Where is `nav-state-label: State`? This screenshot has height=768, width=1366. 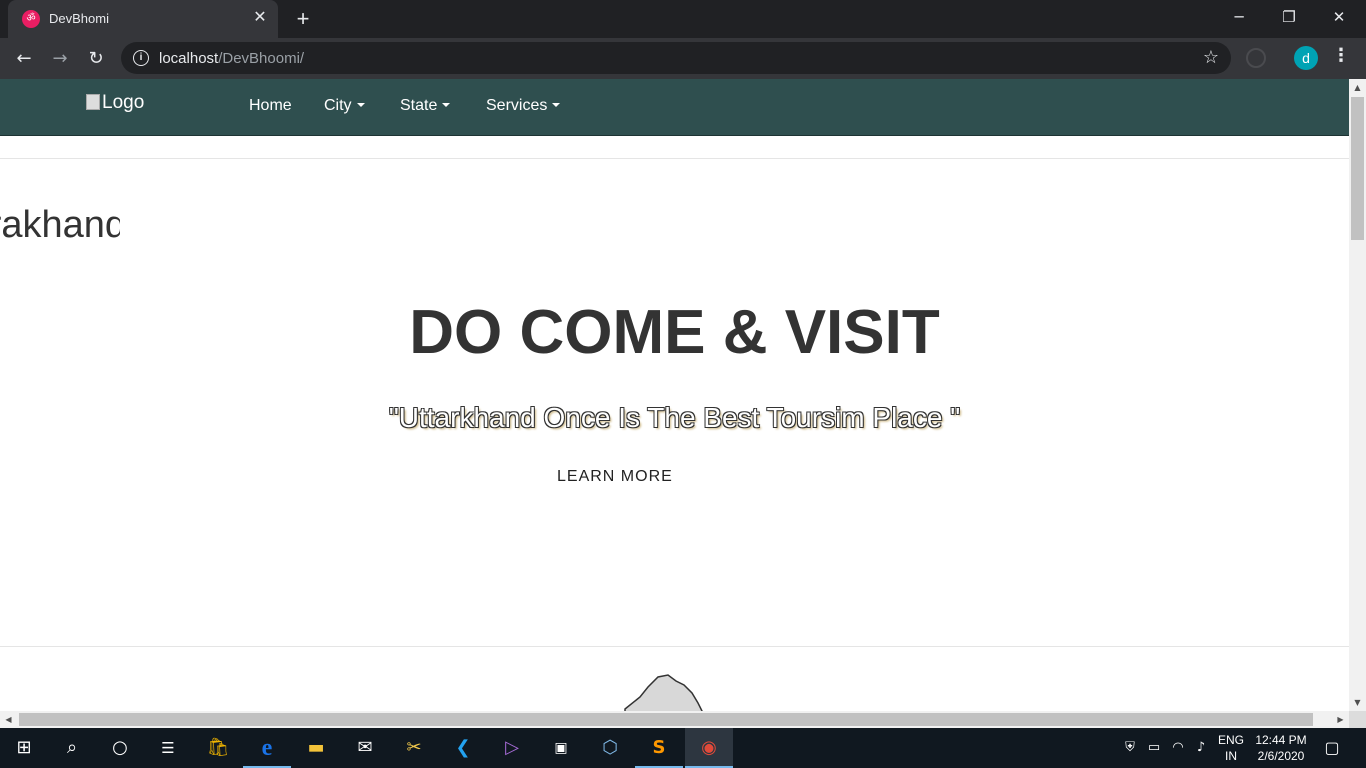 nav-state-label: State is located at coordinates (419, 105).